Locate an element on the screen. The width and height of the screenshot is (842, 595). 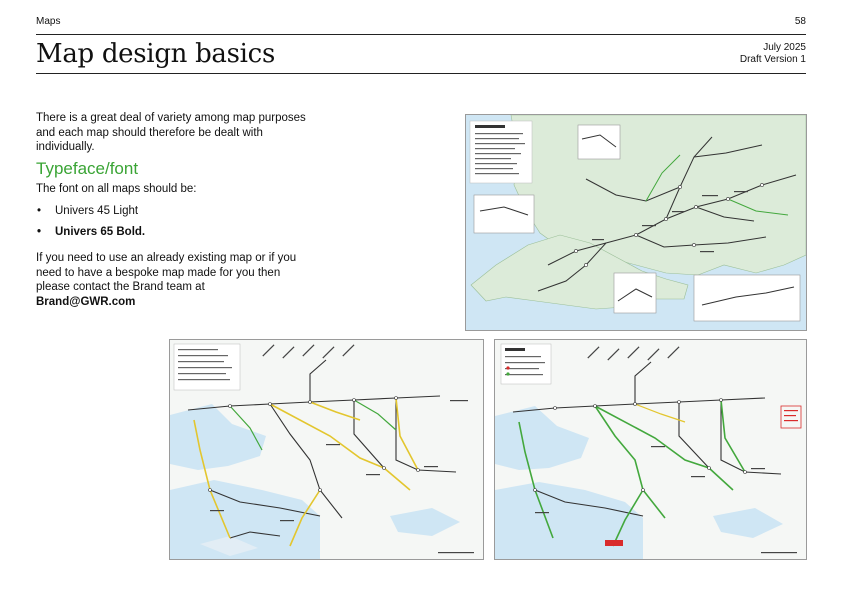
page-number: 58 is located at coordinates (800, 21).